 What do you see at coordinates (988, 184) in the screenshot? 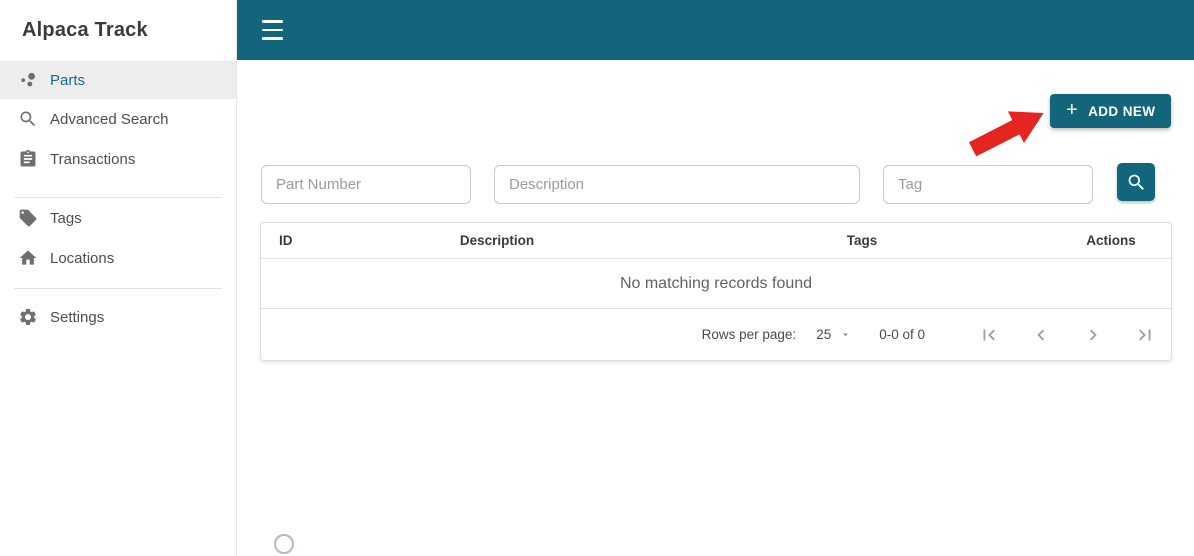
I see `tag-input` at bounding box center [988, 184].